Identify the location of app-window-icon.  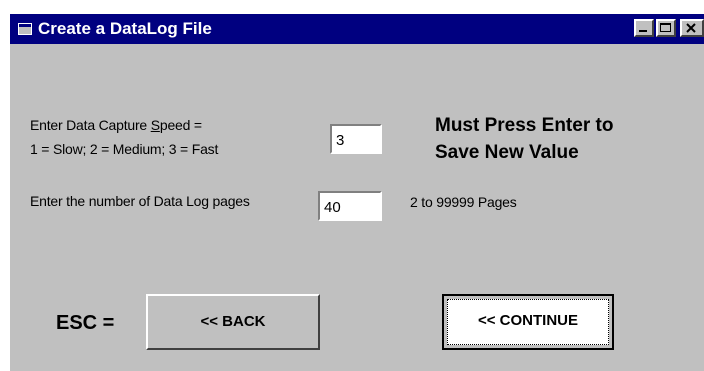
(25, 28).